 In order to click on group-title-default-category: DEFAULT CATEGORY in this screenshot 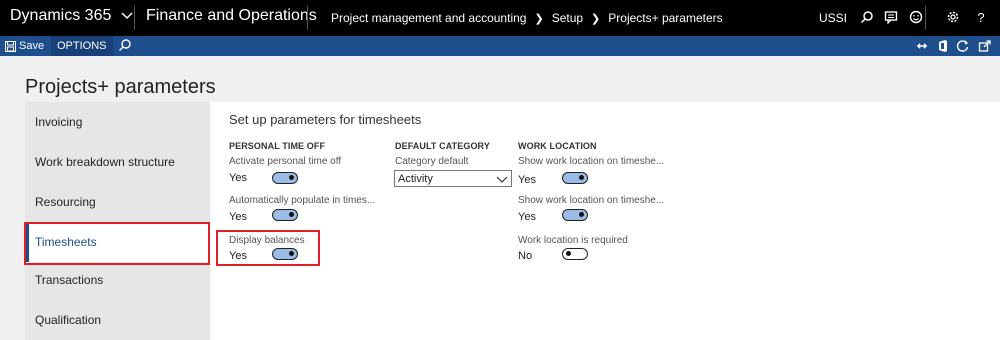, I will do `click(442, 146)`.